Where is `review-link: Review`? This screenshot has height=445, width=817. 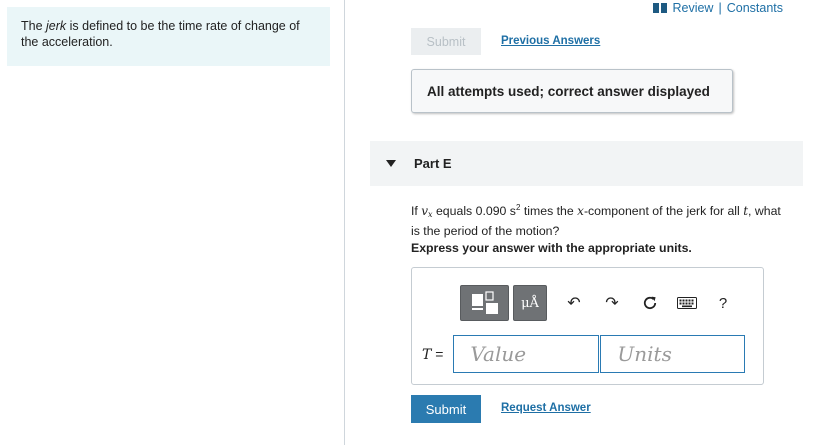
review-link: Review is located at coordinates (692, 8).